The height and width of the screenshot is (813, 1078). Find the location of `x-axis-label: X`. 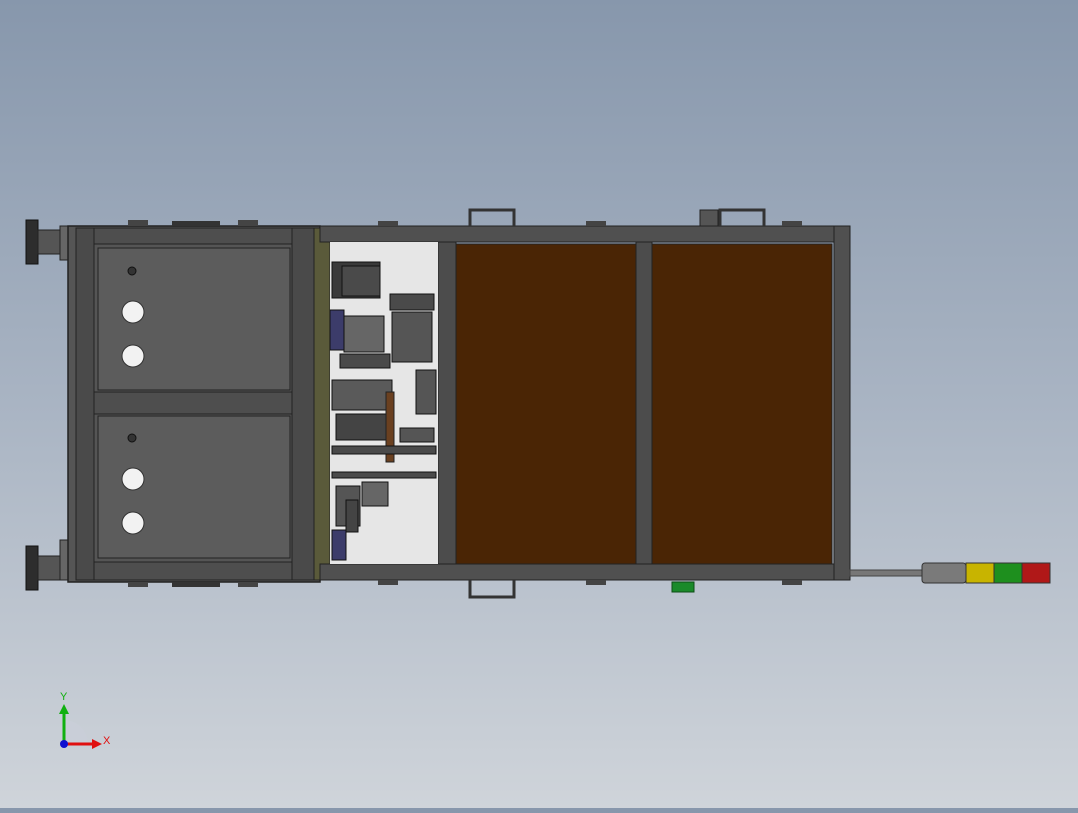

x-axis-label: X is located at coordinates (107, 741).